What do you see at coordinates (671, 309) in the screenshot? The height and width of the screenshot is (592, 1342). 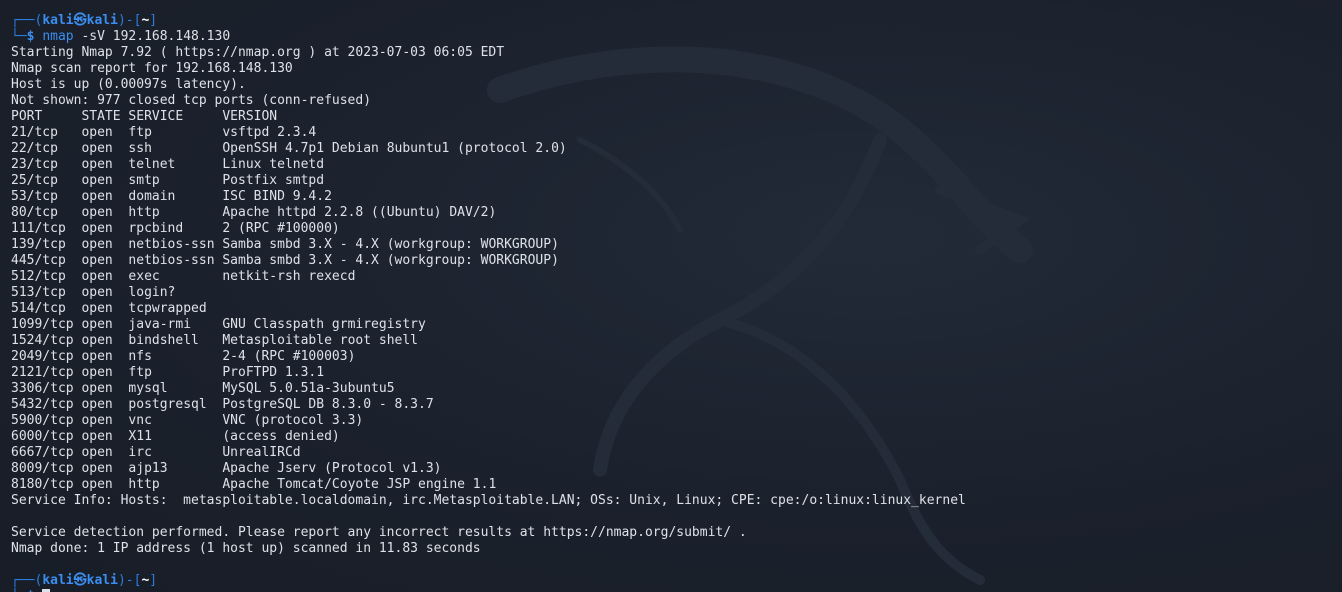 I see `table-row: 514/tcp open tcpwrapped` at bounding box center [671, 309].